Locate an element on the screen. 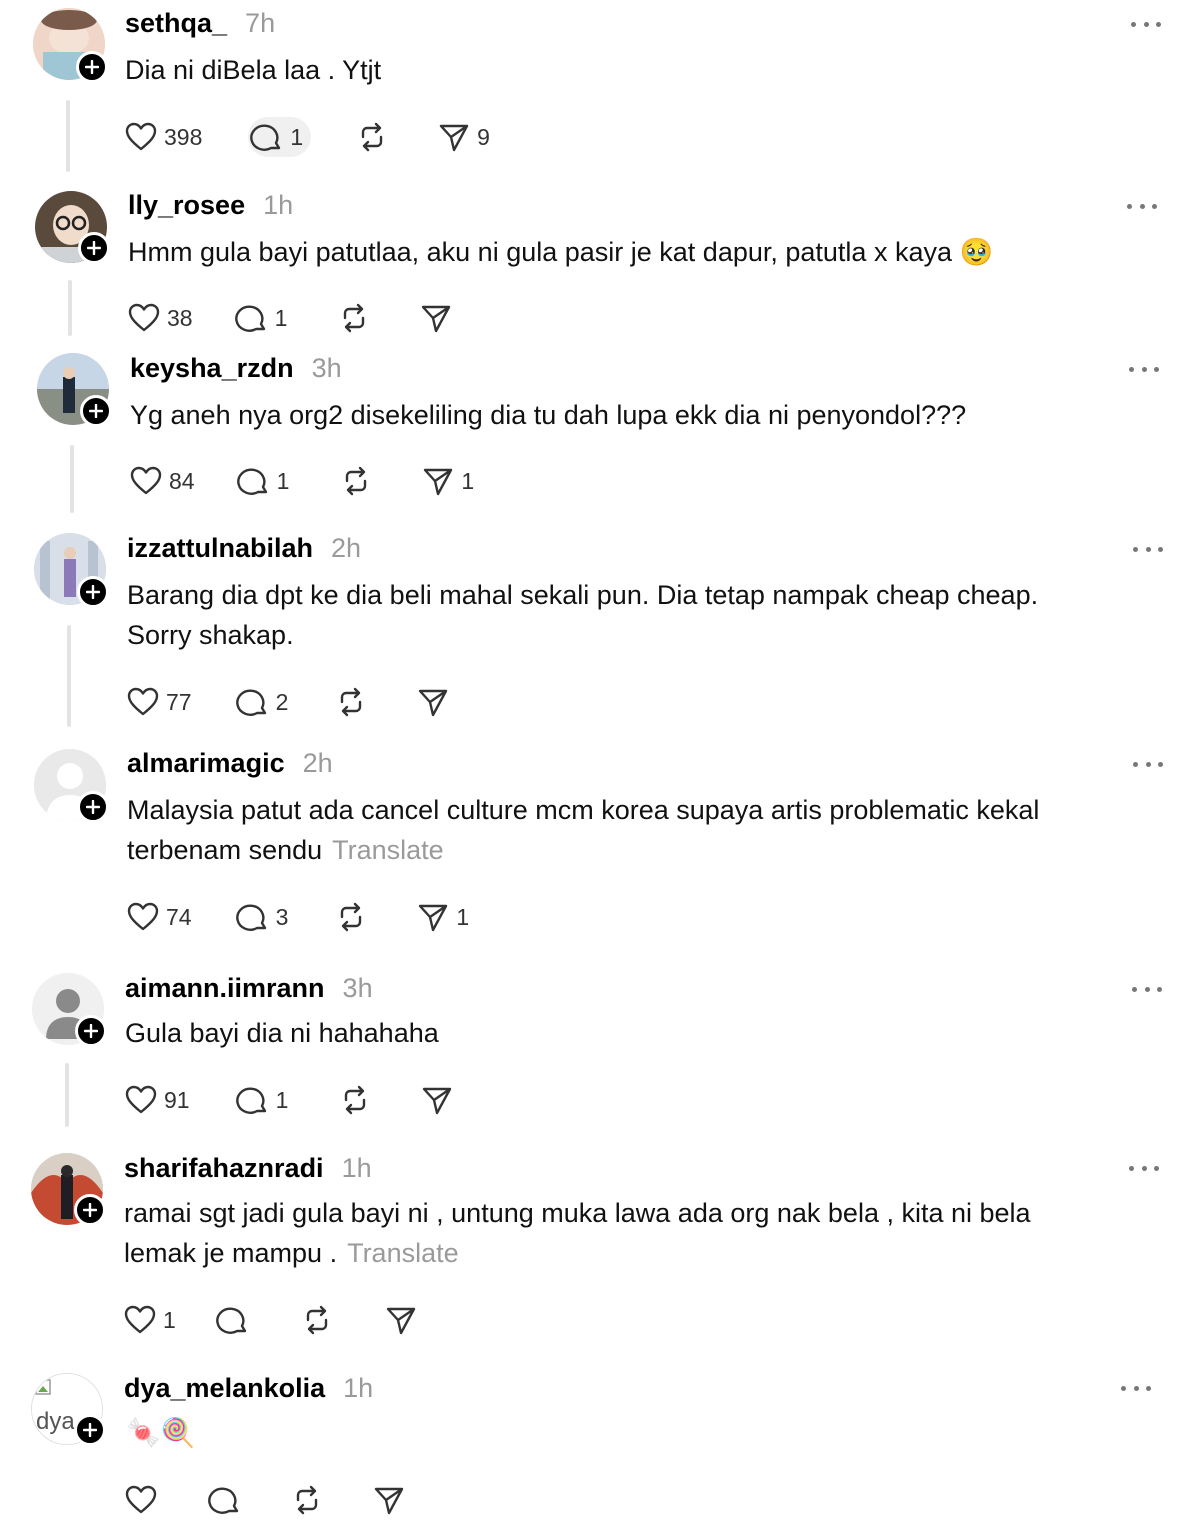 The image size is (1200, 1539). timestamp: 7h is located at coordinates (260, 23).